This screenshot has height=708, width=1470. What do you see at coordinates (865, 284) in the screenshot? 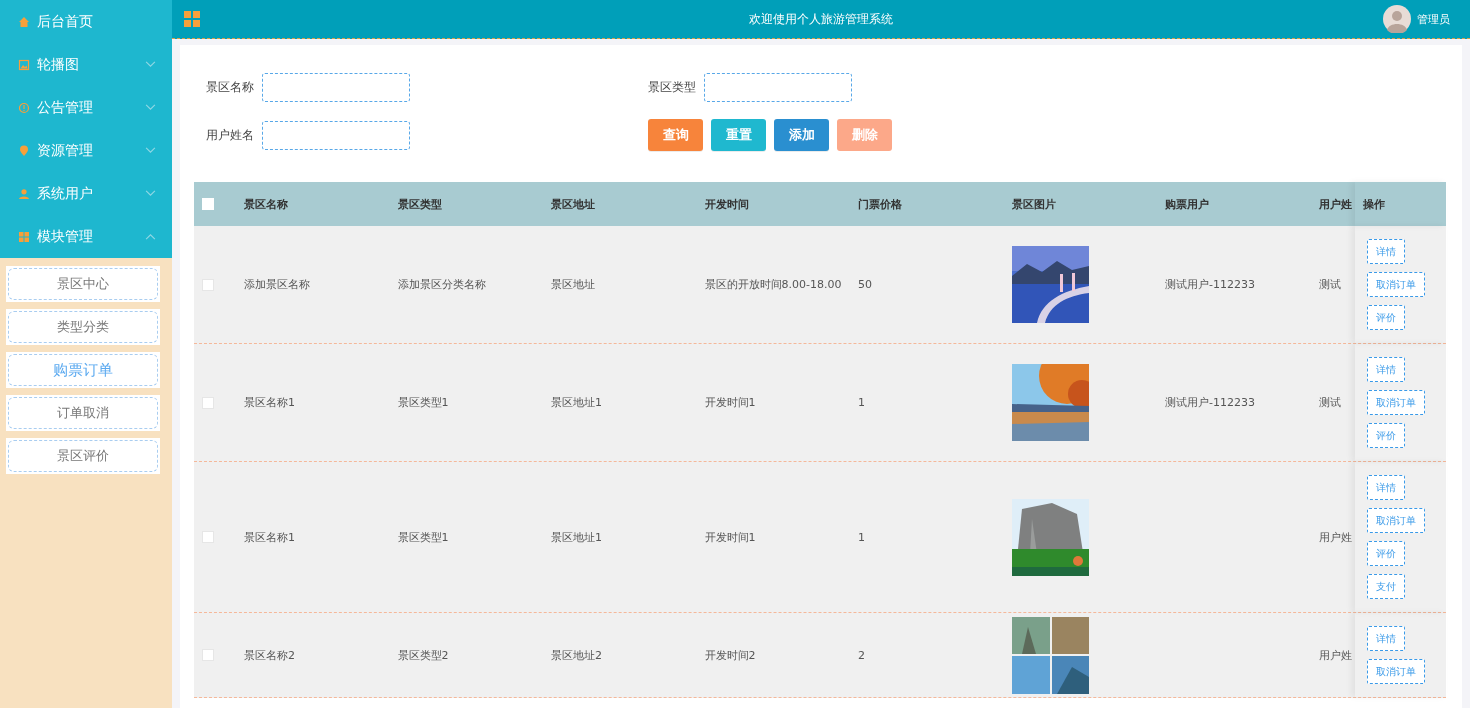
I see `table-cell: 50` at bounding box center [865, 284].